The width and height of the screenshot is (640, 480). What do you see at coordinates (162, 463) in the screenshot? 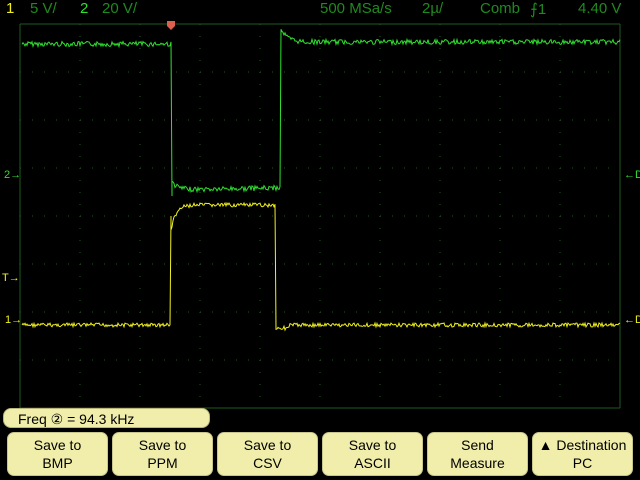
I see `button-label-line2: PPM` at bounding box center [162, 463].